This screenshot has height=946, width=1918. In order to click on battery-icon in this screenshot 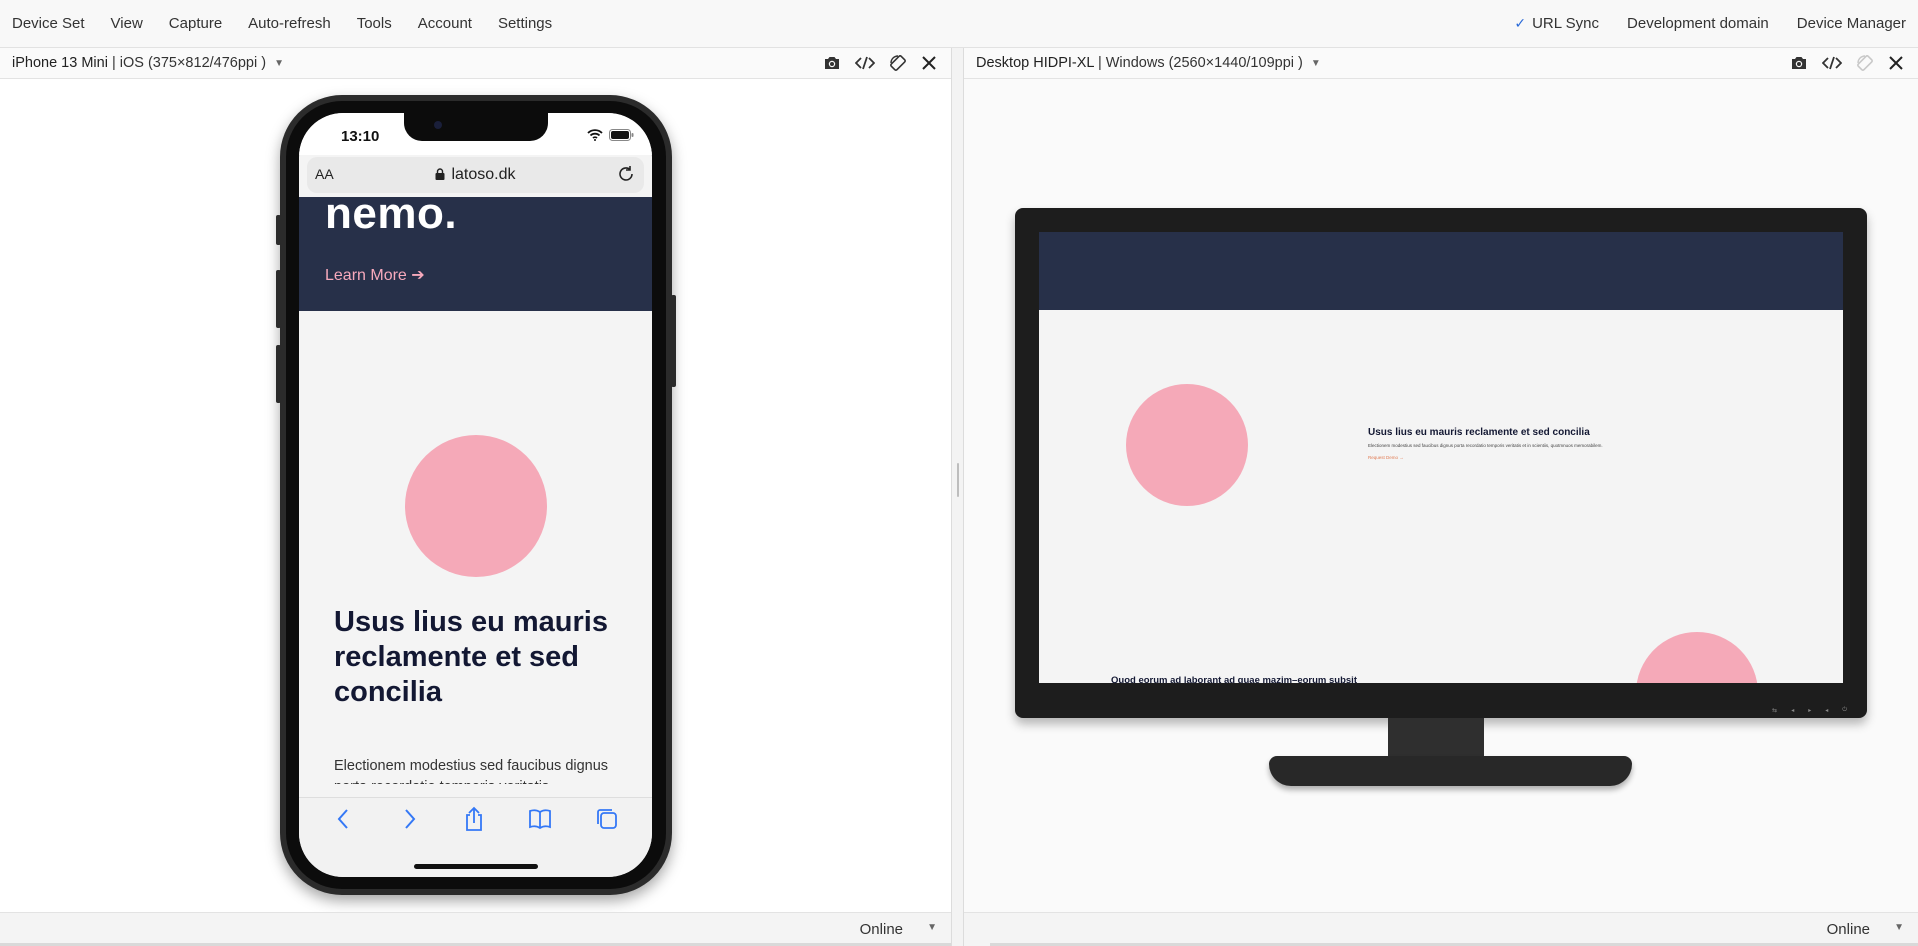, I will do `click(621, 135)`.